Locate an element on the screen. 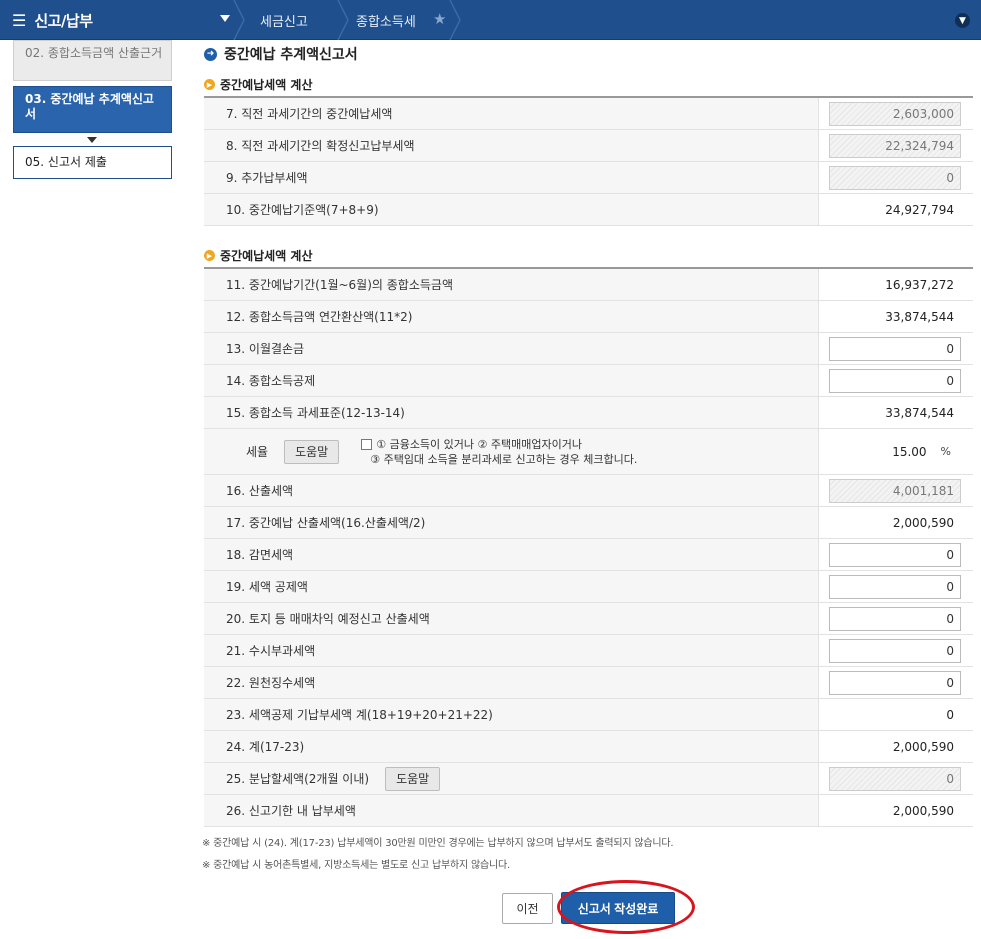  section-title-text: 중간예납세액 계산 is located at coordinates (266, 85).